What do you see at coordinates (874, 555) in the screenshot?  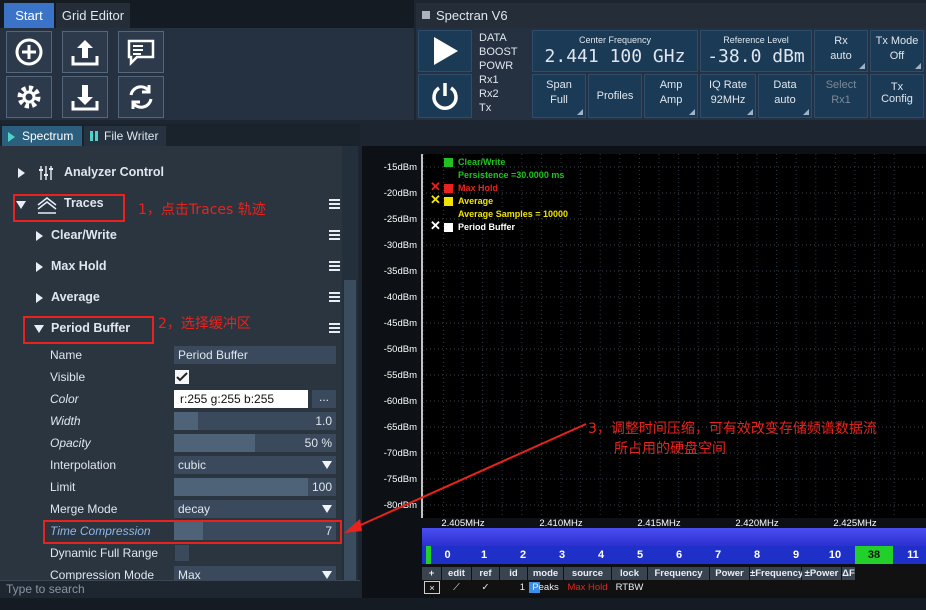 I see `channel-38: 38` at bounding box center [874, 555].